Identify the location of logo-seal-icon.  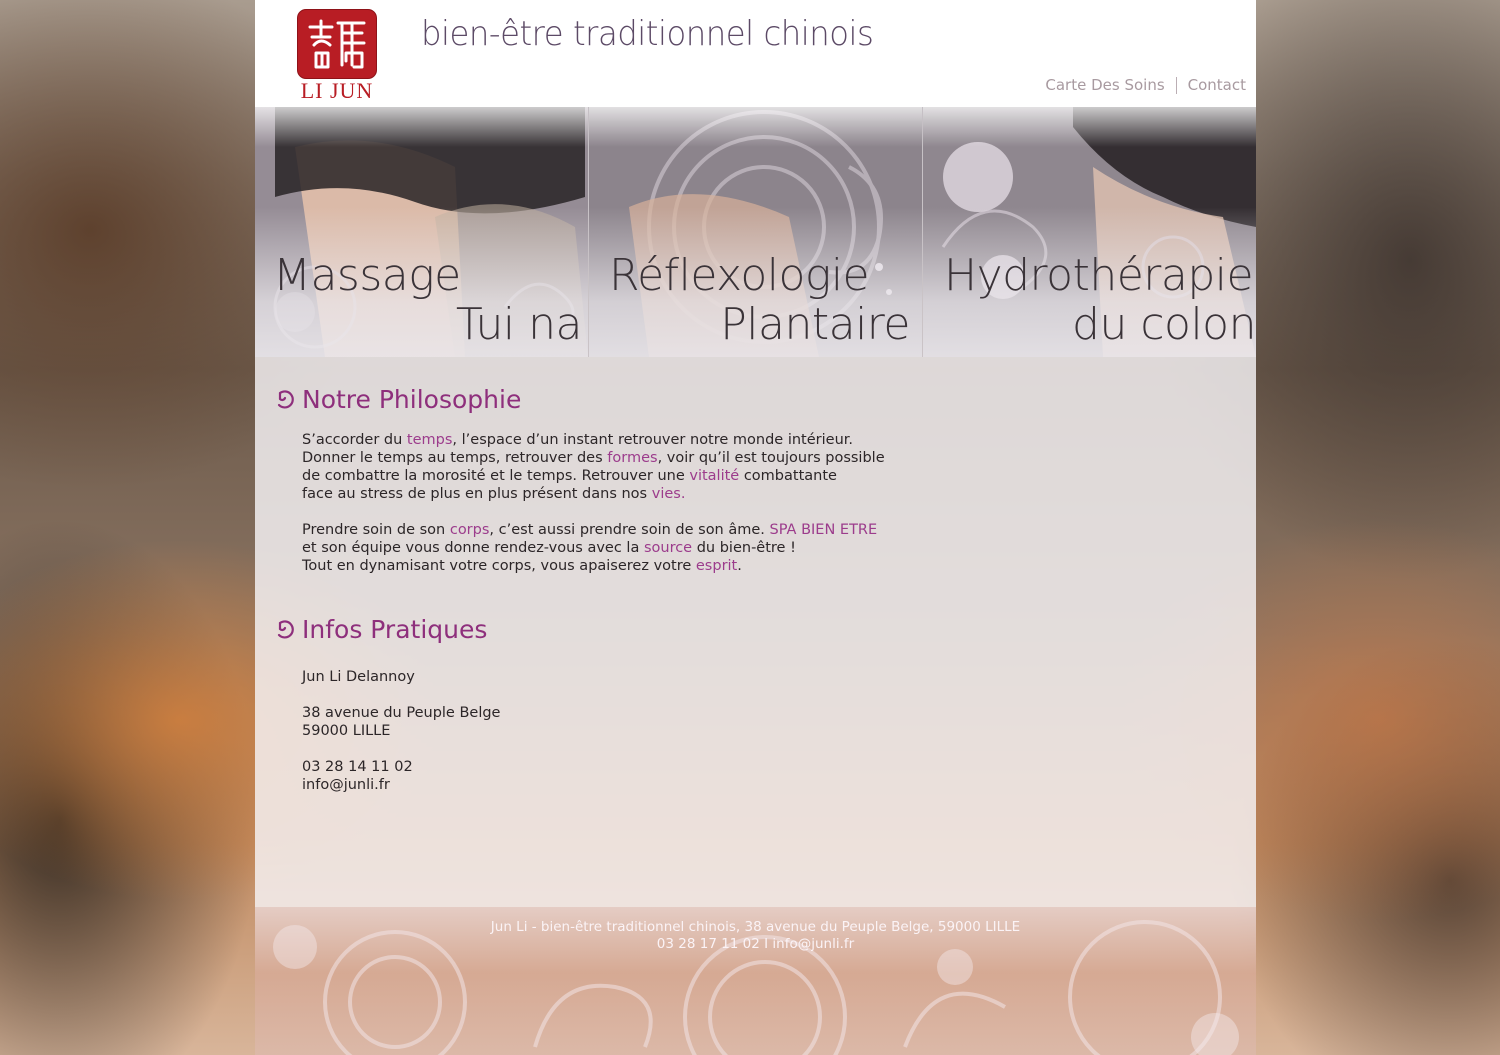
(337, 44).